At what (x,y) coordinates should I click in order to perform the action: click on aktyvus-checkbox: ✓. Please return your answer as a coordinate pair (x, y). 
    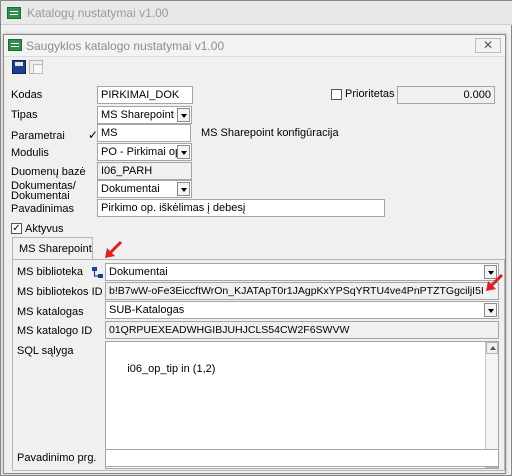
    Looking at the image, I should click on (16, 228).